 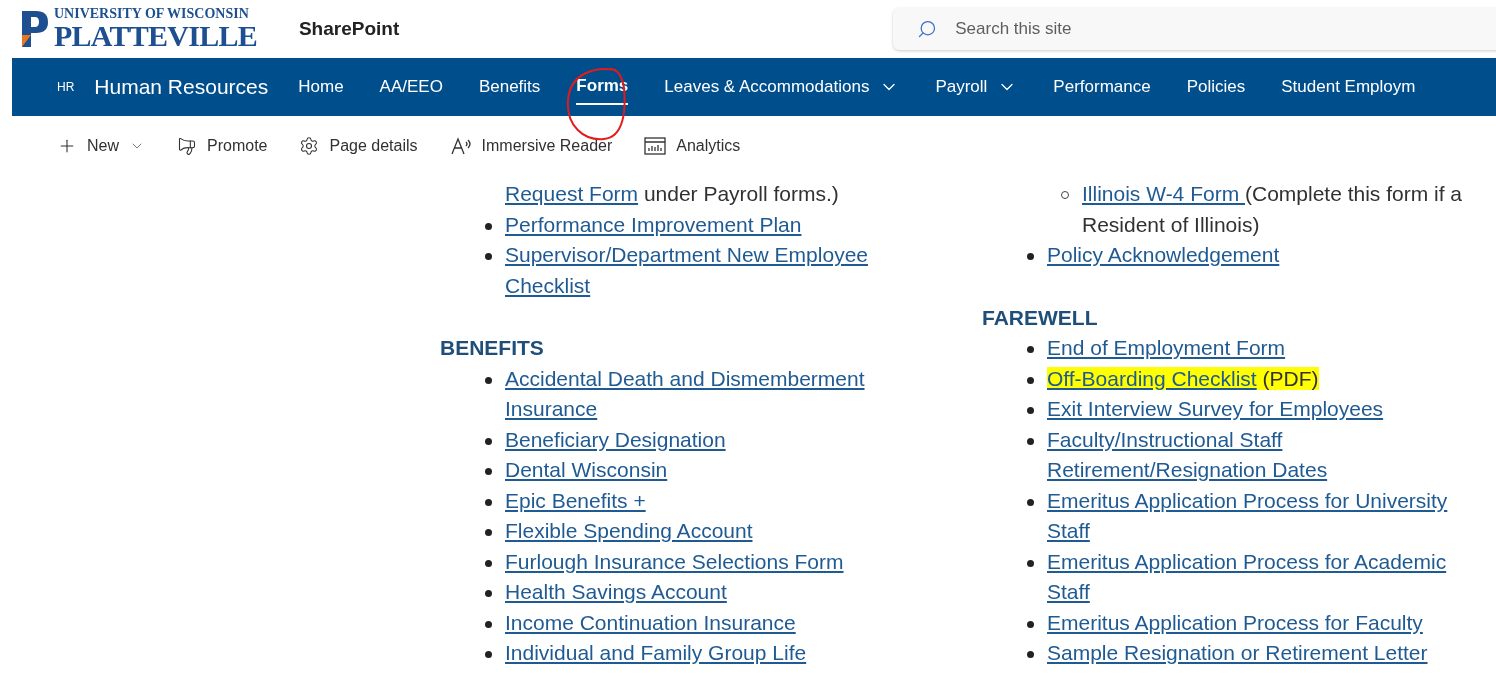 What do you see at coordinates (1163, 255) in the screenshot?
I see `document-link: Policy Acknowledgement` at bounding box center [1163, 255].